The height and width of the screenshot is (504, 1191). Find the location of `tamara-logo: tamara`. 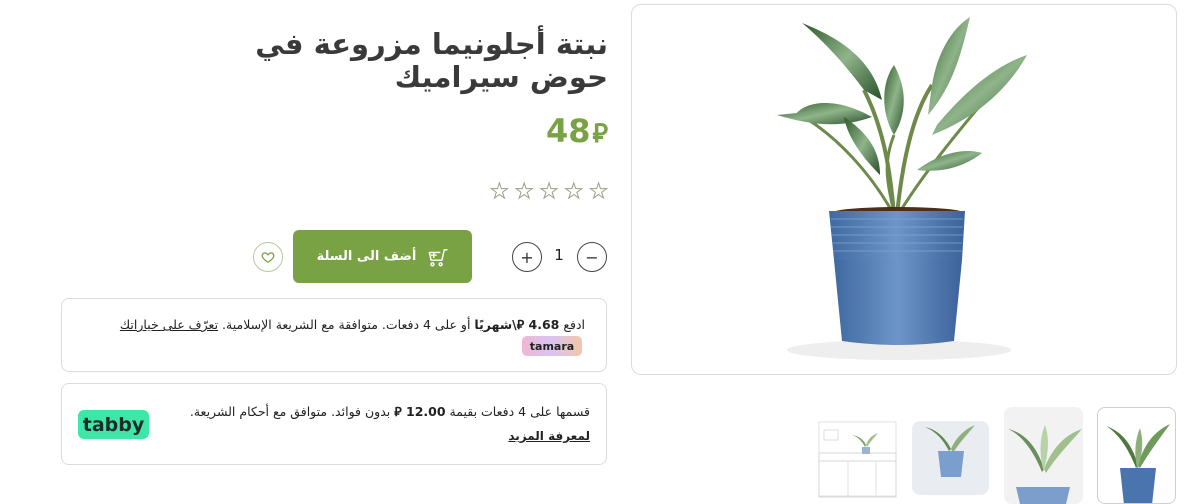

tamara-logo: tamara is located at coordinates (552, 346).